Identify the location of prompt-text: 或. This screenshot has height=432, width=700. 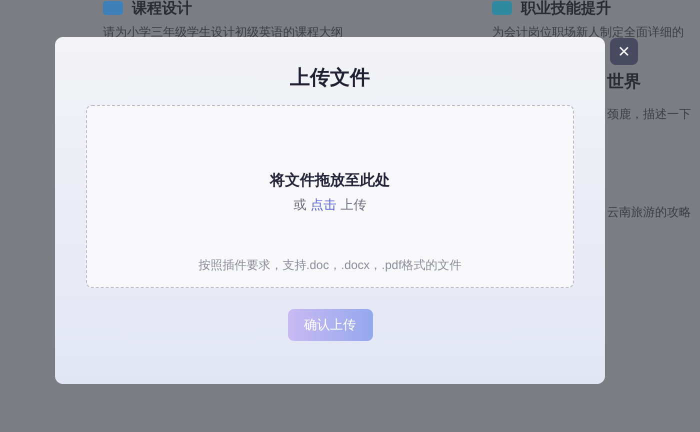
(300, 205).